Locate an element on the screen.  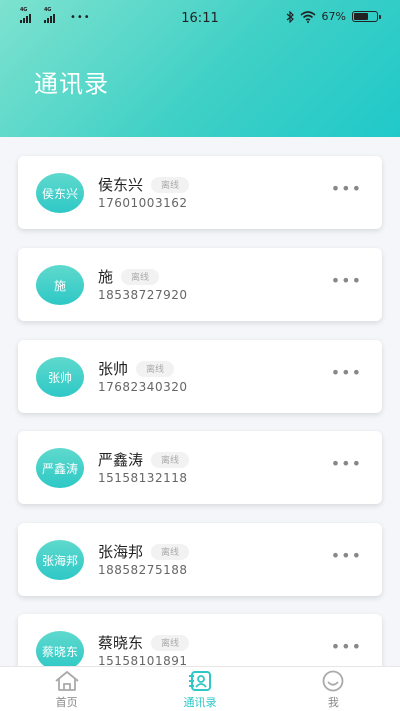
contact-name: 张海邦 离线 is located at coordinates (144, 551).